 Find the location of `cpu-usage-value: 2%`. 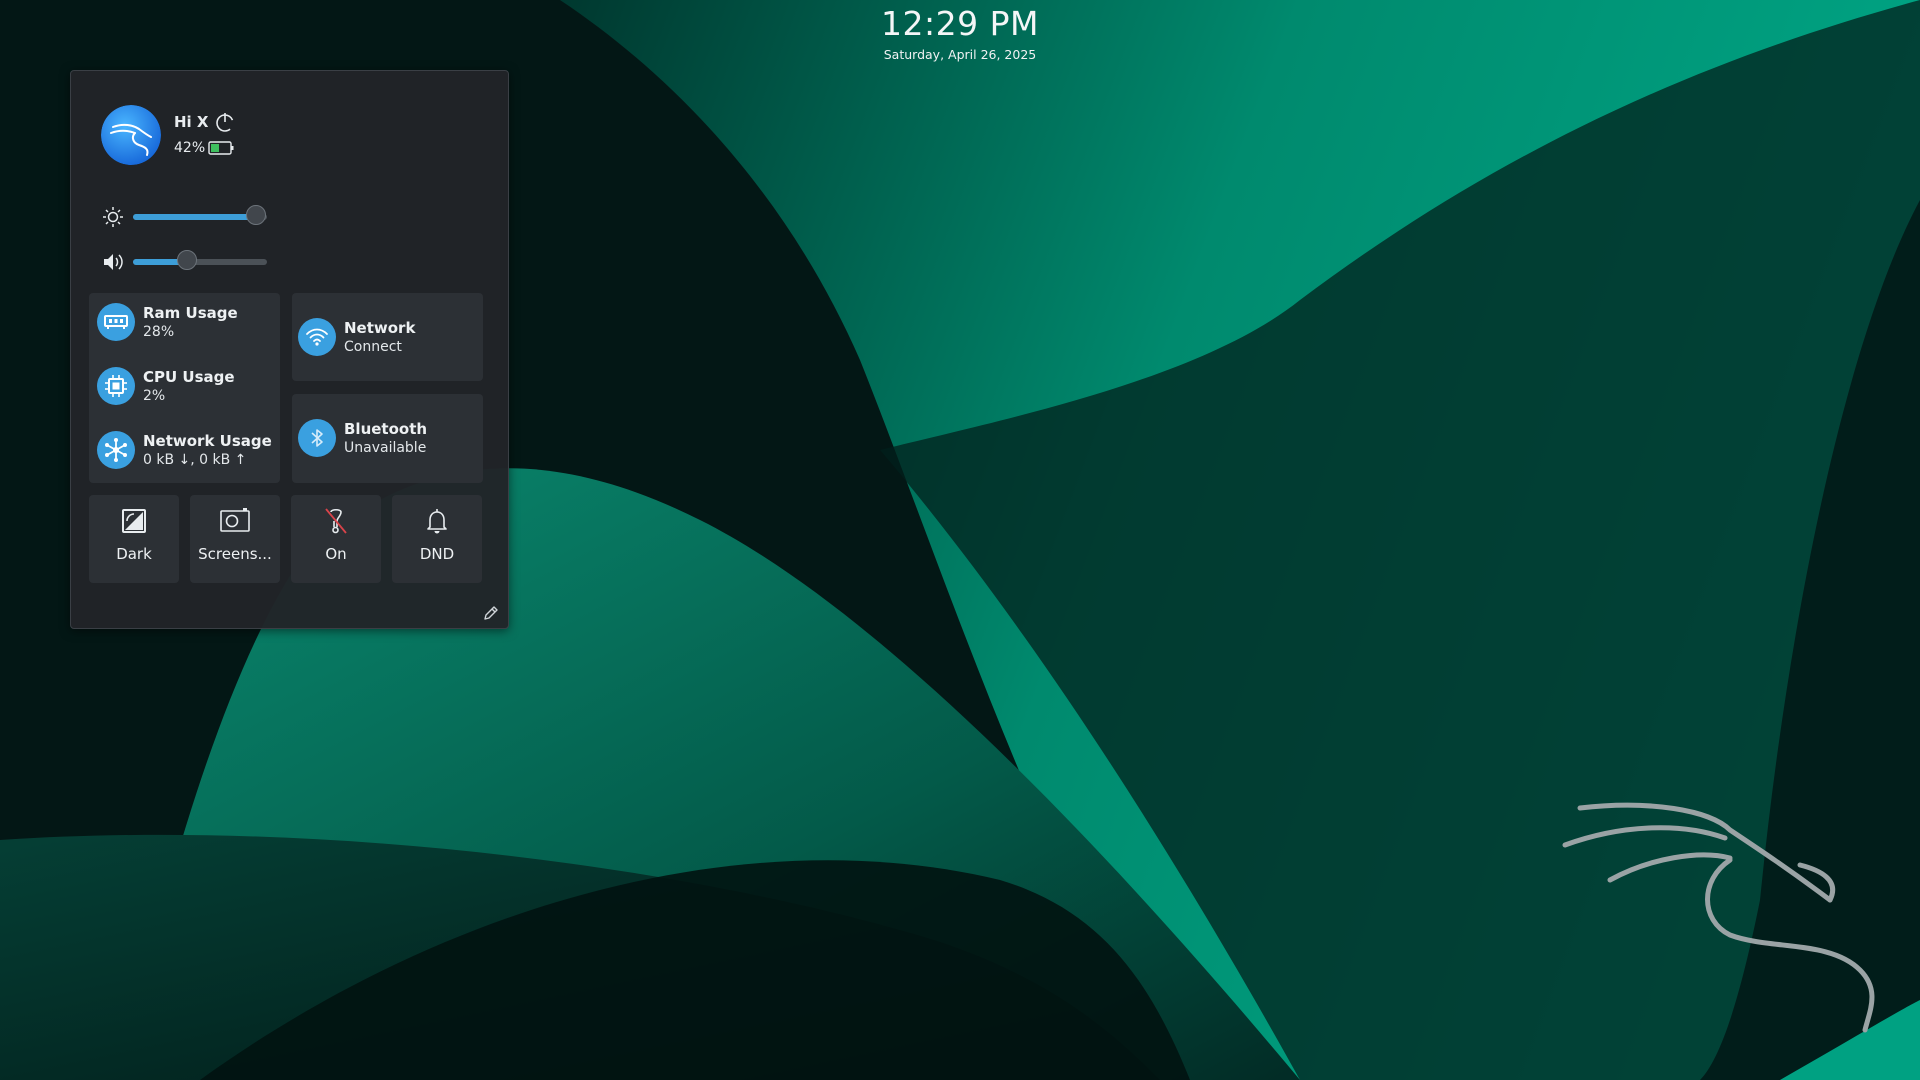

cpu-usage-value: 2% is located at coordinates (154, 396).